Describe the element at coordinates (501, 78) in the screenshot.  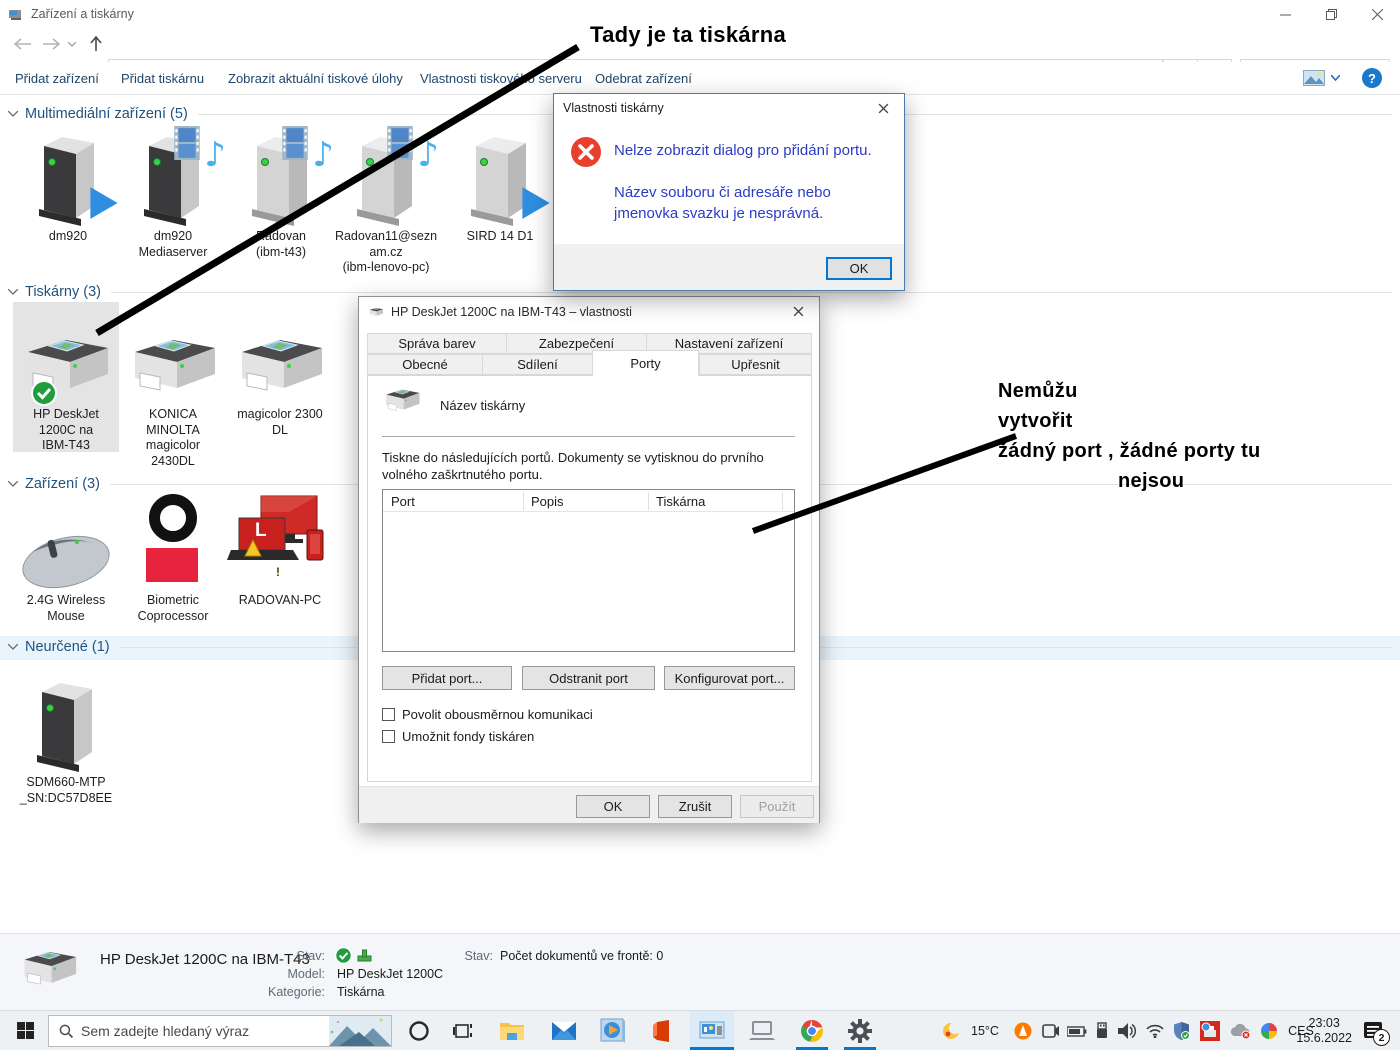
I see `print-server-props-command: Vlastnosti tiskového serveru` at that location.